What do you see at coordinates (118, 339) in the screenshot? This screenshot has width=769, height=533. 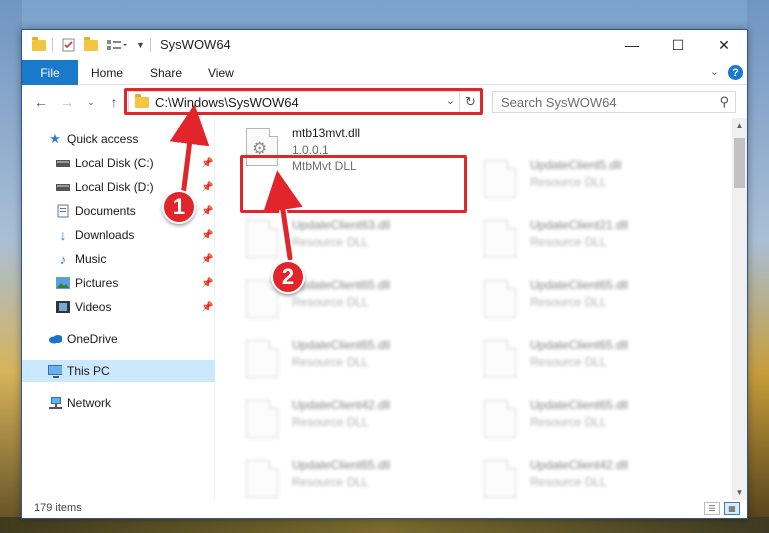 I see `sidebar-item-onedrive: OneDrive` at bounding box center [118, 339].